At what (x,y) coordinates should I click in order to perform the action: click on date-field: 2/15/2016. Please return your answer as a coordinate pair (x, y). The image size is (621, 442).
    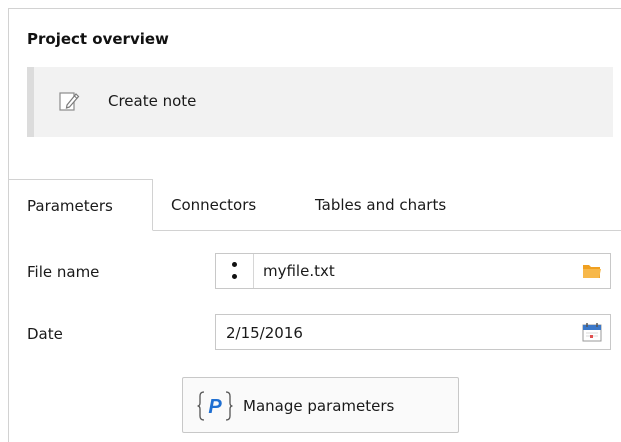
    Looking at the image, I should click on (413, 332).